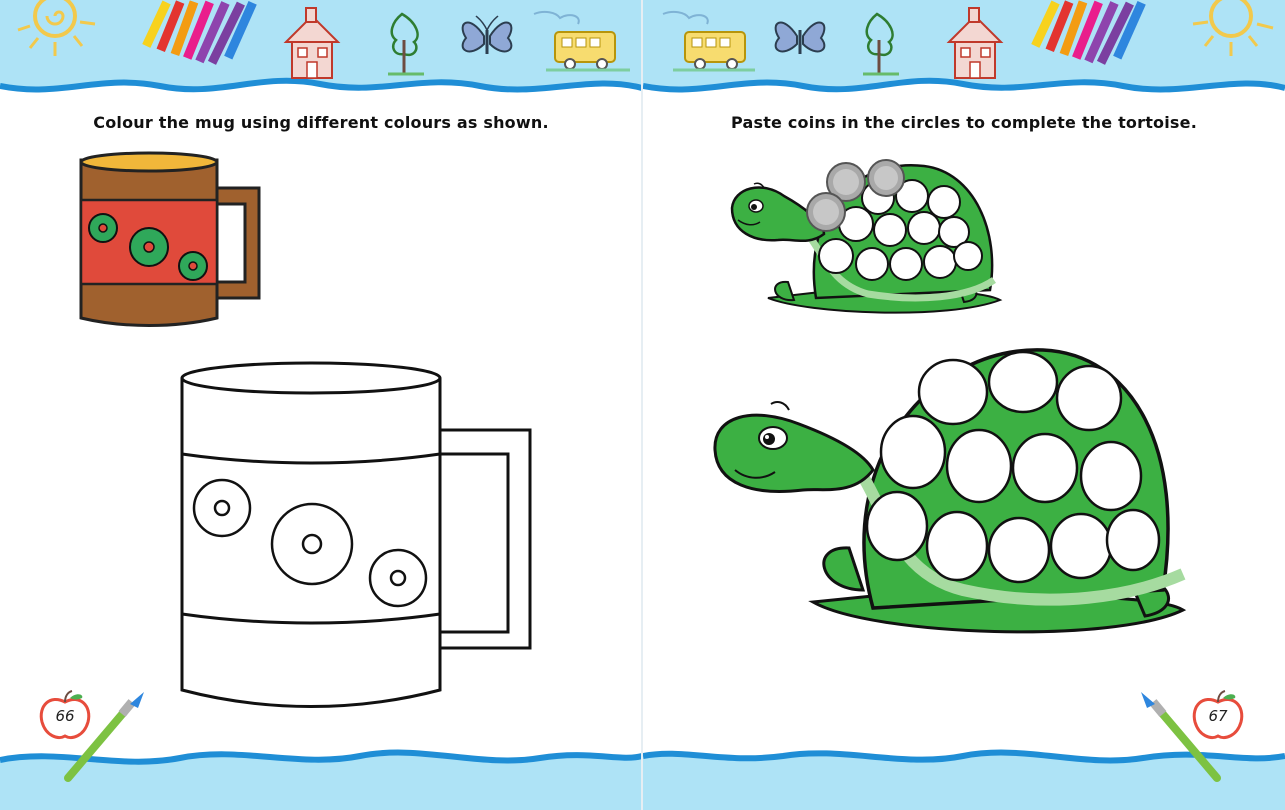  What do you see at coordinates (170, 239) in the screenshot?
I see `coloured-mug-example` at bounding box center [170, 239].